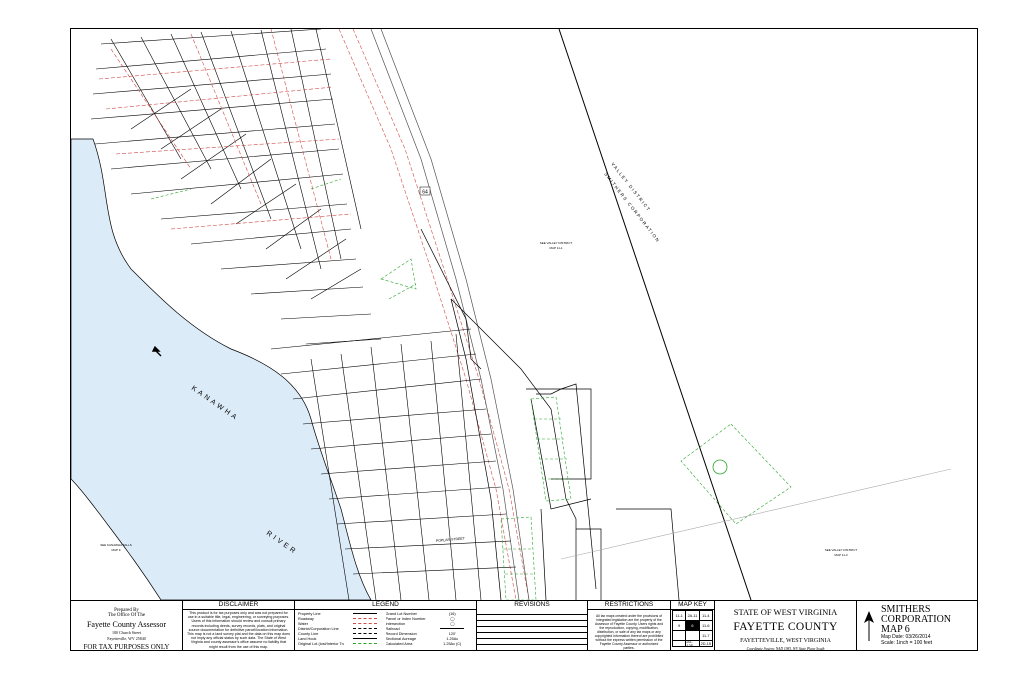 Image resolution: width=1020 pixels, height=680 pixels. Describe the element at coordinates (126, 632) in the screenshot. I see `assessor-address-1: 100 Church Street` at that location.